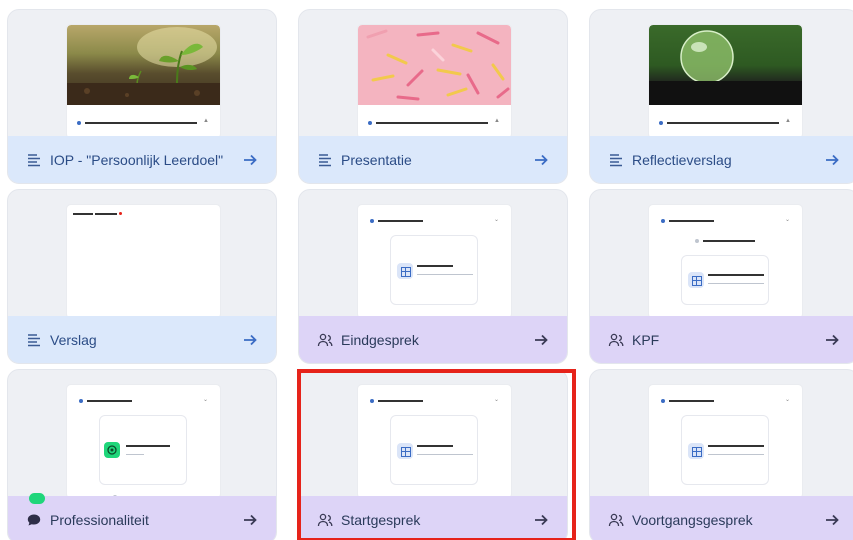  I want to click on card-presentatie: ▲ Presentatie, so click(433, 96).